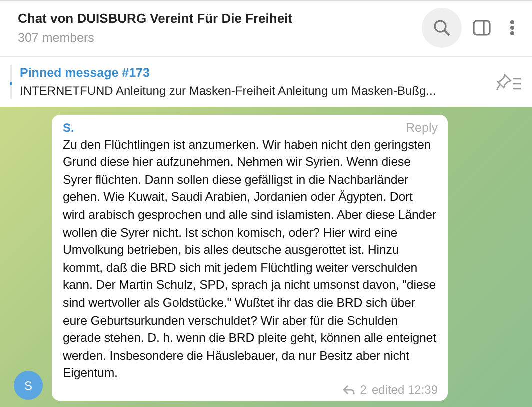 The height and width of the screenshot is (407, 532). Describe the element at coordinates (68, 127) in the screenshot. I see `message-author: S.` at that location.